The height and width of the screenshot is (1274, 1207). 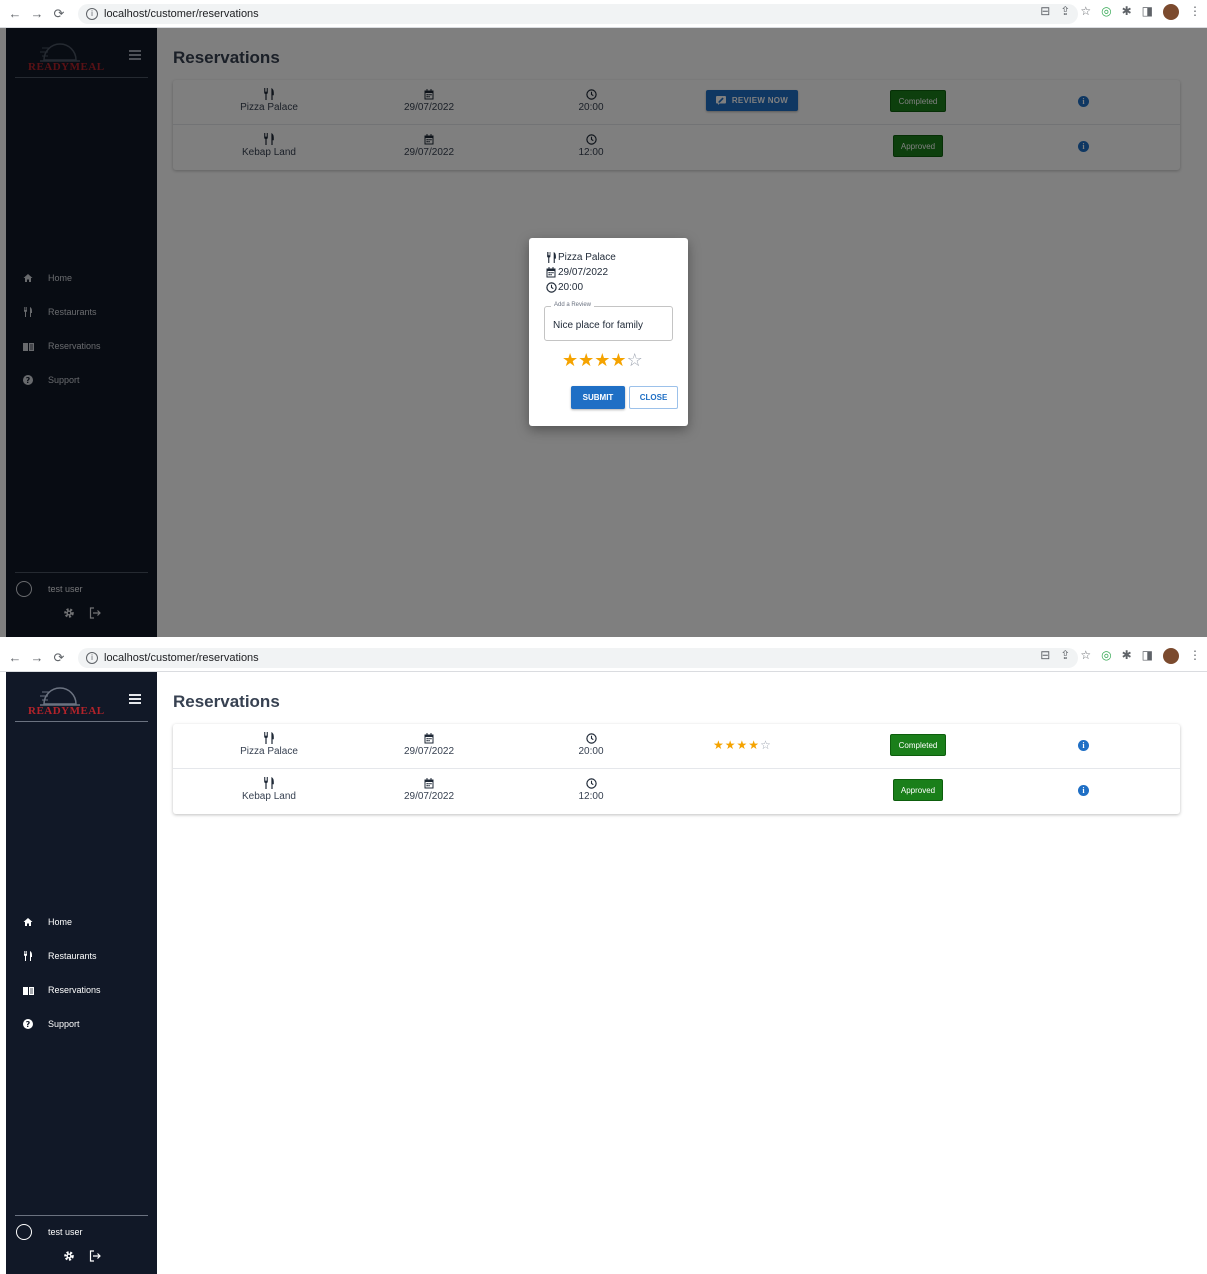 What do you see at coordinates (47, 922) in the screenshot?
I see `sidebar-item-home: Home` at bounding box center [47, 922].